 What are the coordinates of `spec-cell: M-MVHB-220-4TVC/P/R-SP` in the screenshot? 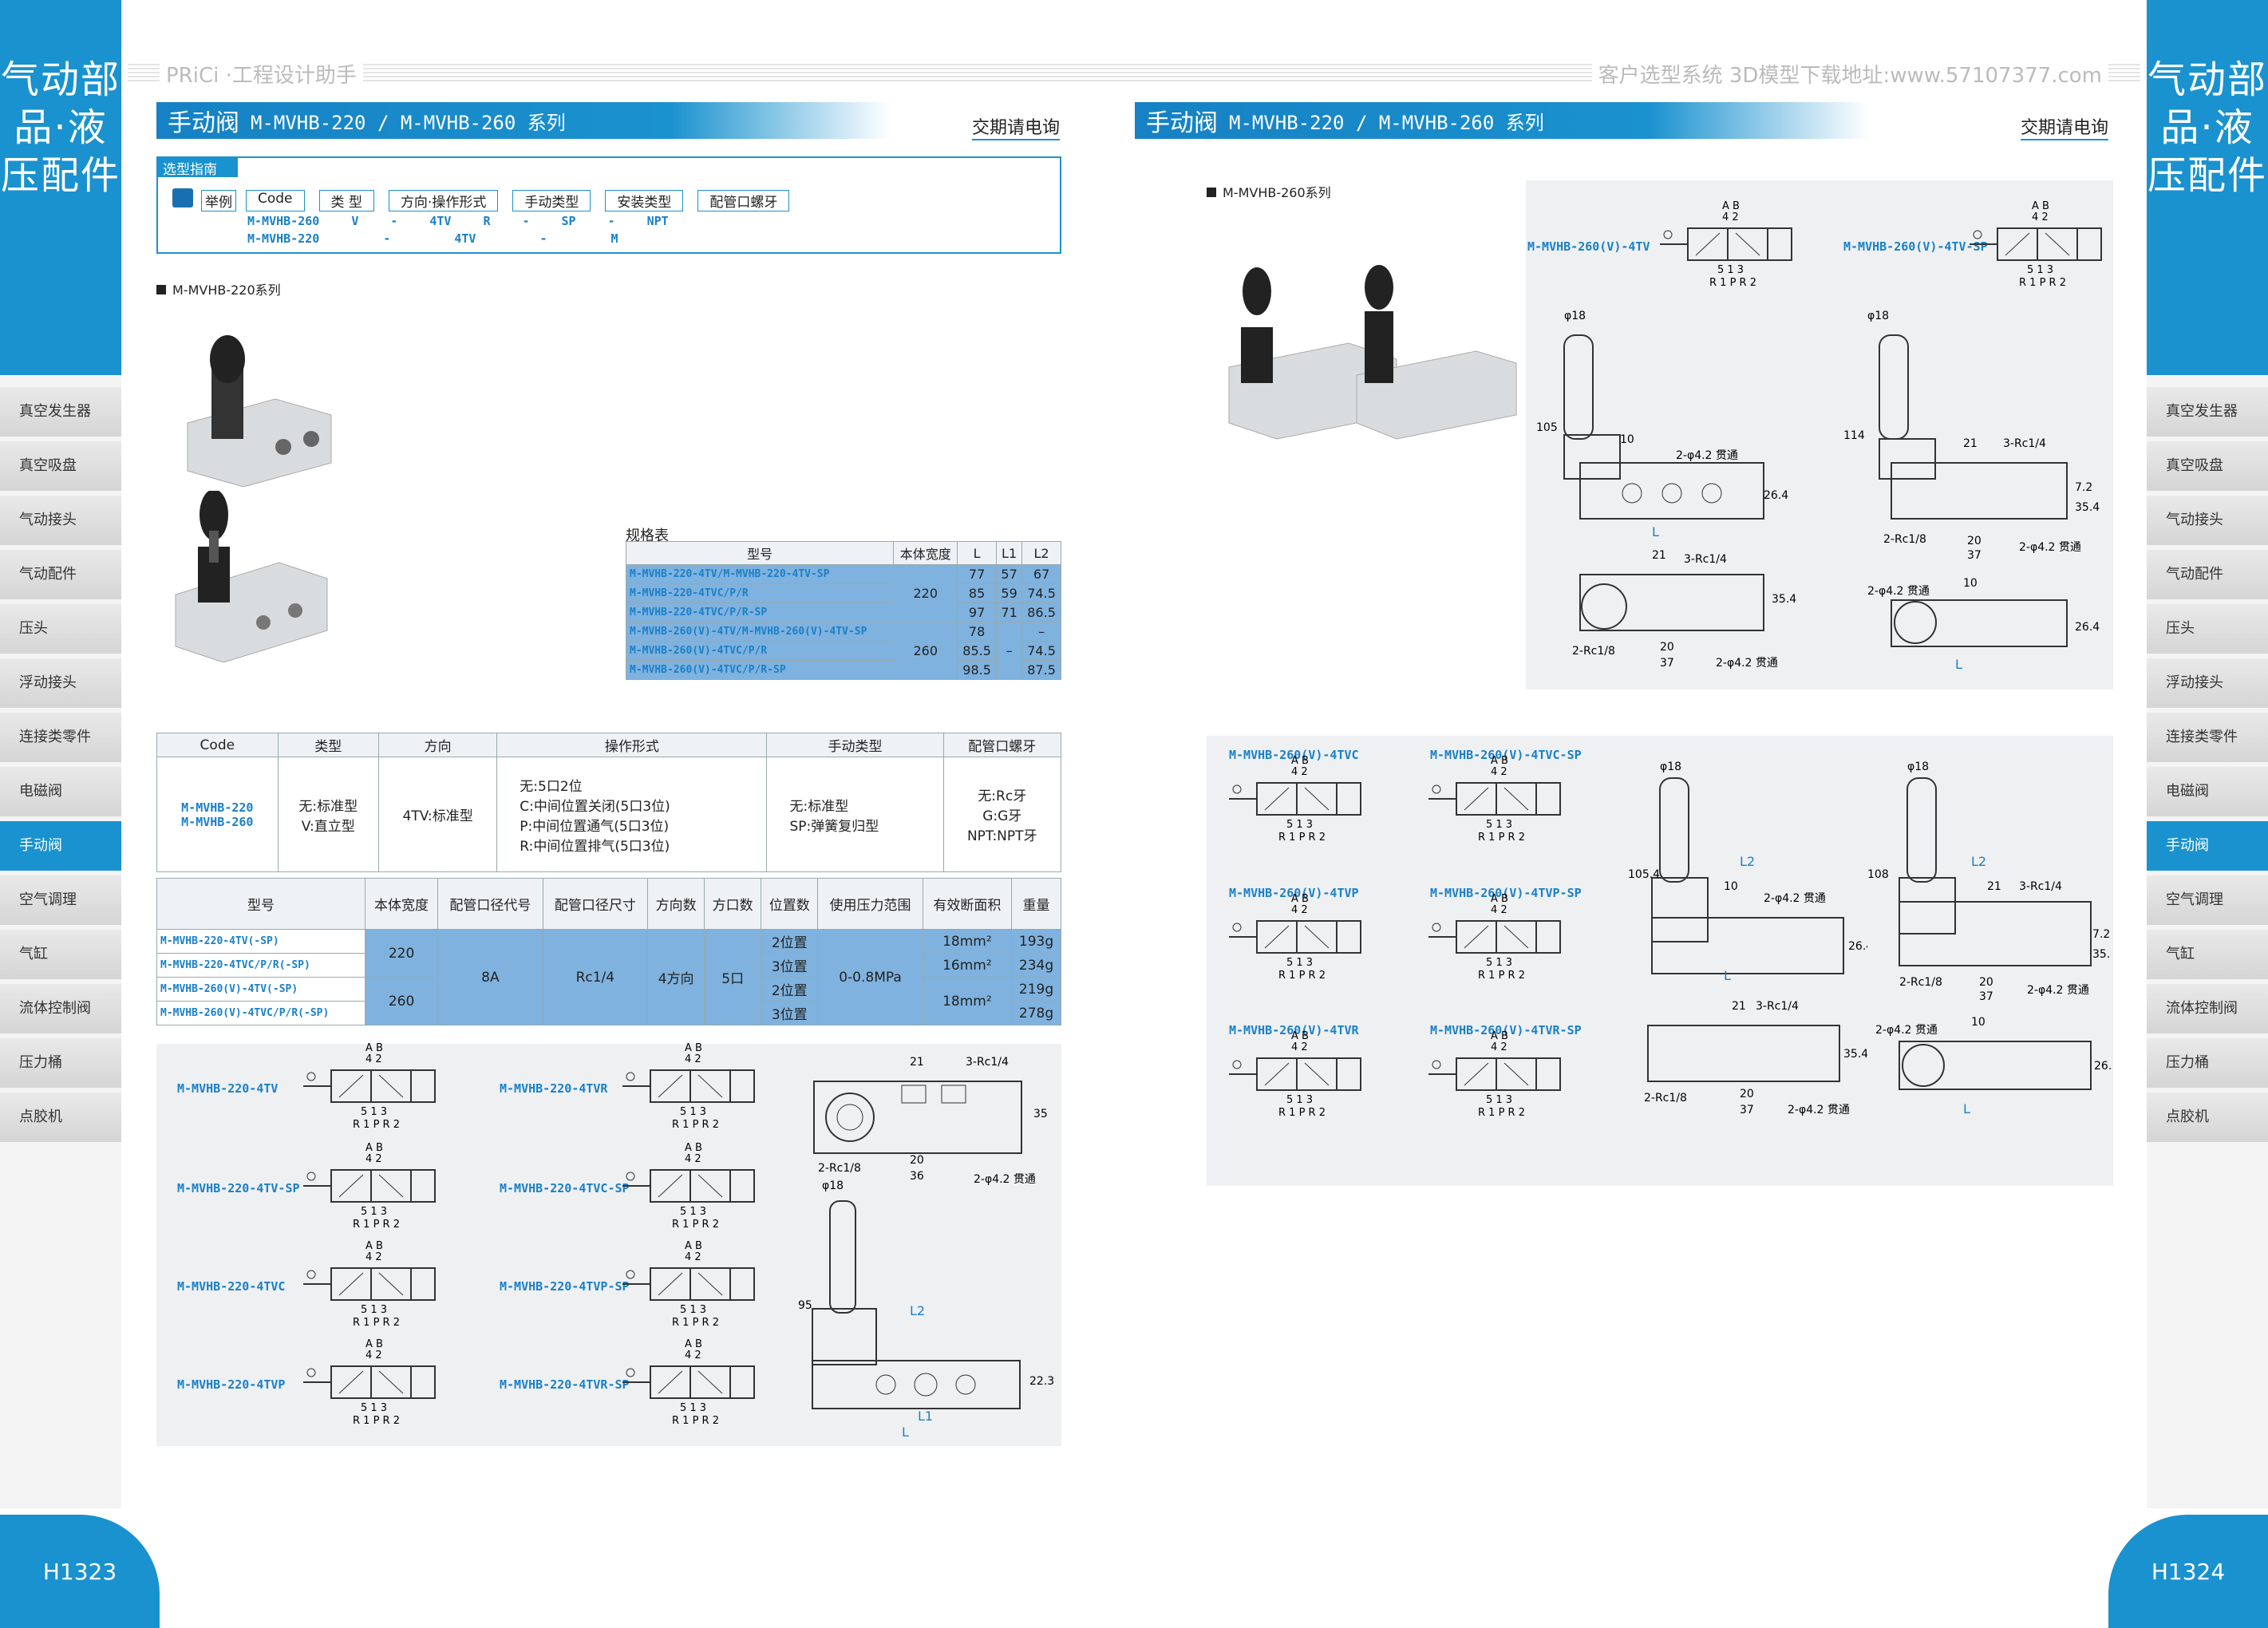 It's located at (760, 612).